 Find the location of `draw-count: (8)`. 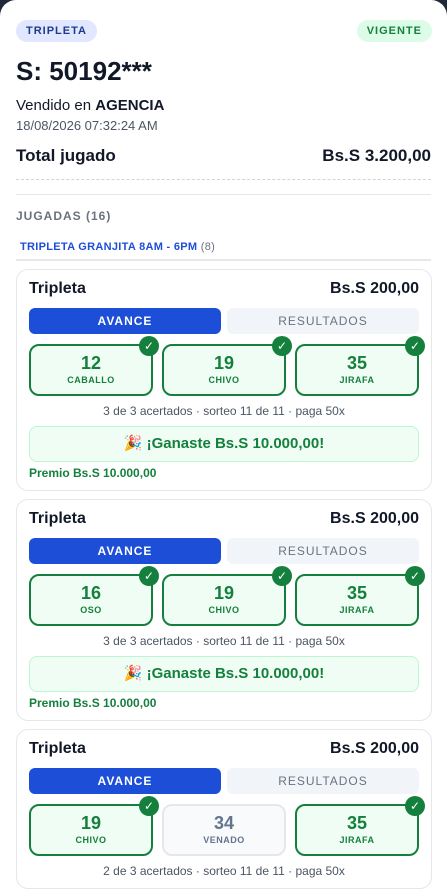

draw-count: (8) is located at coordinates (208, 247).